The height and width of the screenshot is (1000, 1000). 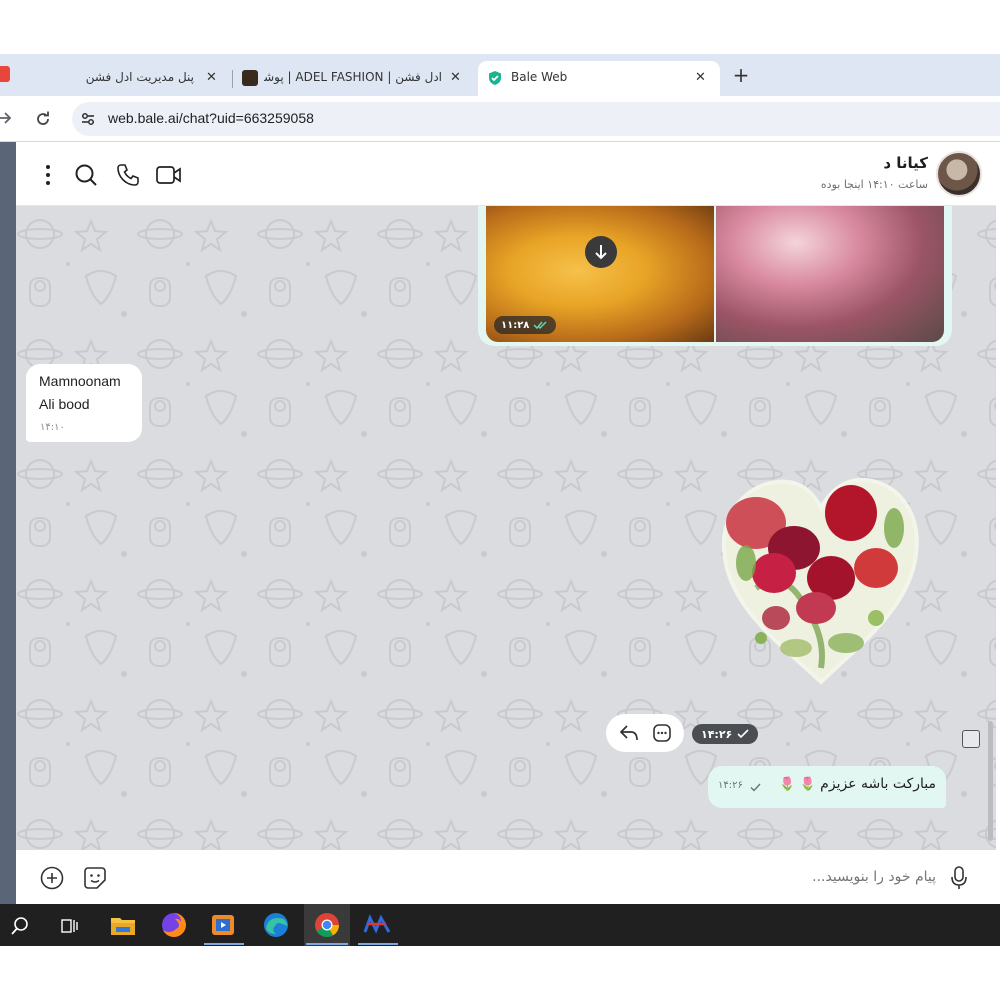 I want to click on message-composer, so click(x=506, y=877).